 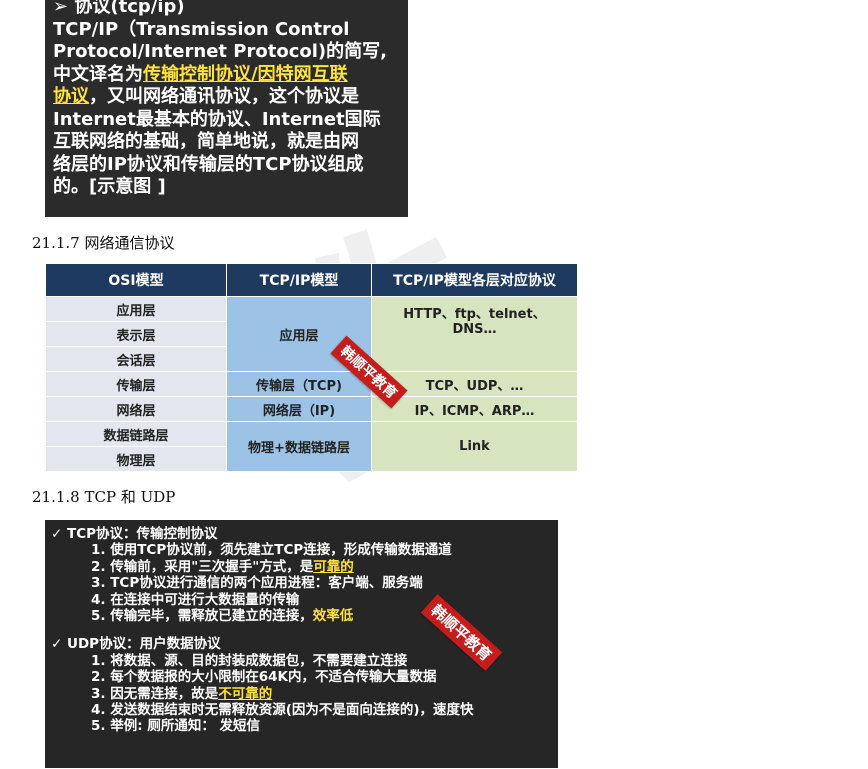 What do you see at coordinates (129, 8) in the screenshot?
I see `slide-title-text: 协议(tcp/ip)` at bounding box center [129, 8].